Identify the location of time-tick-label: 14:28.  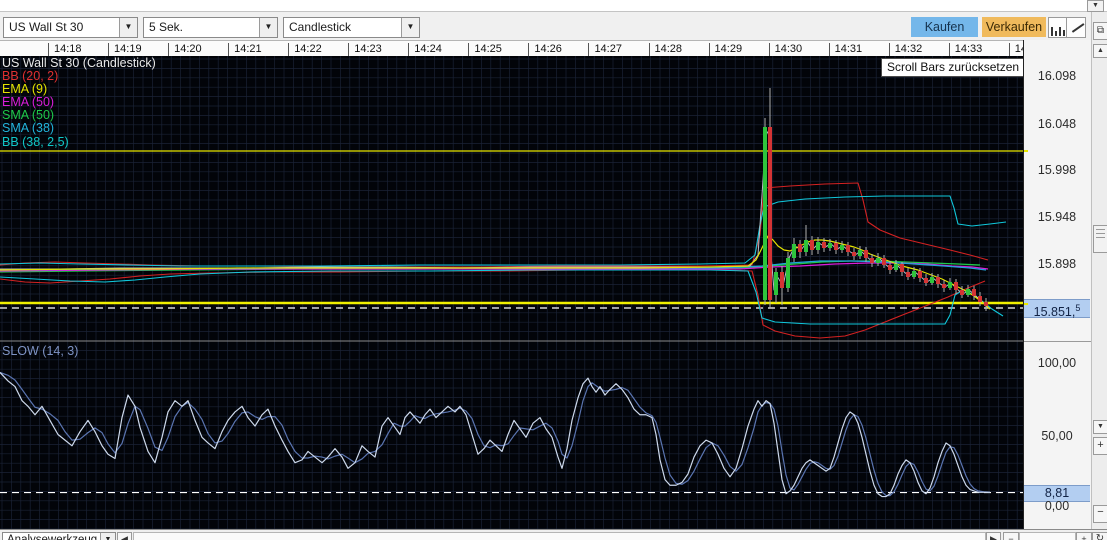
(668, 49).